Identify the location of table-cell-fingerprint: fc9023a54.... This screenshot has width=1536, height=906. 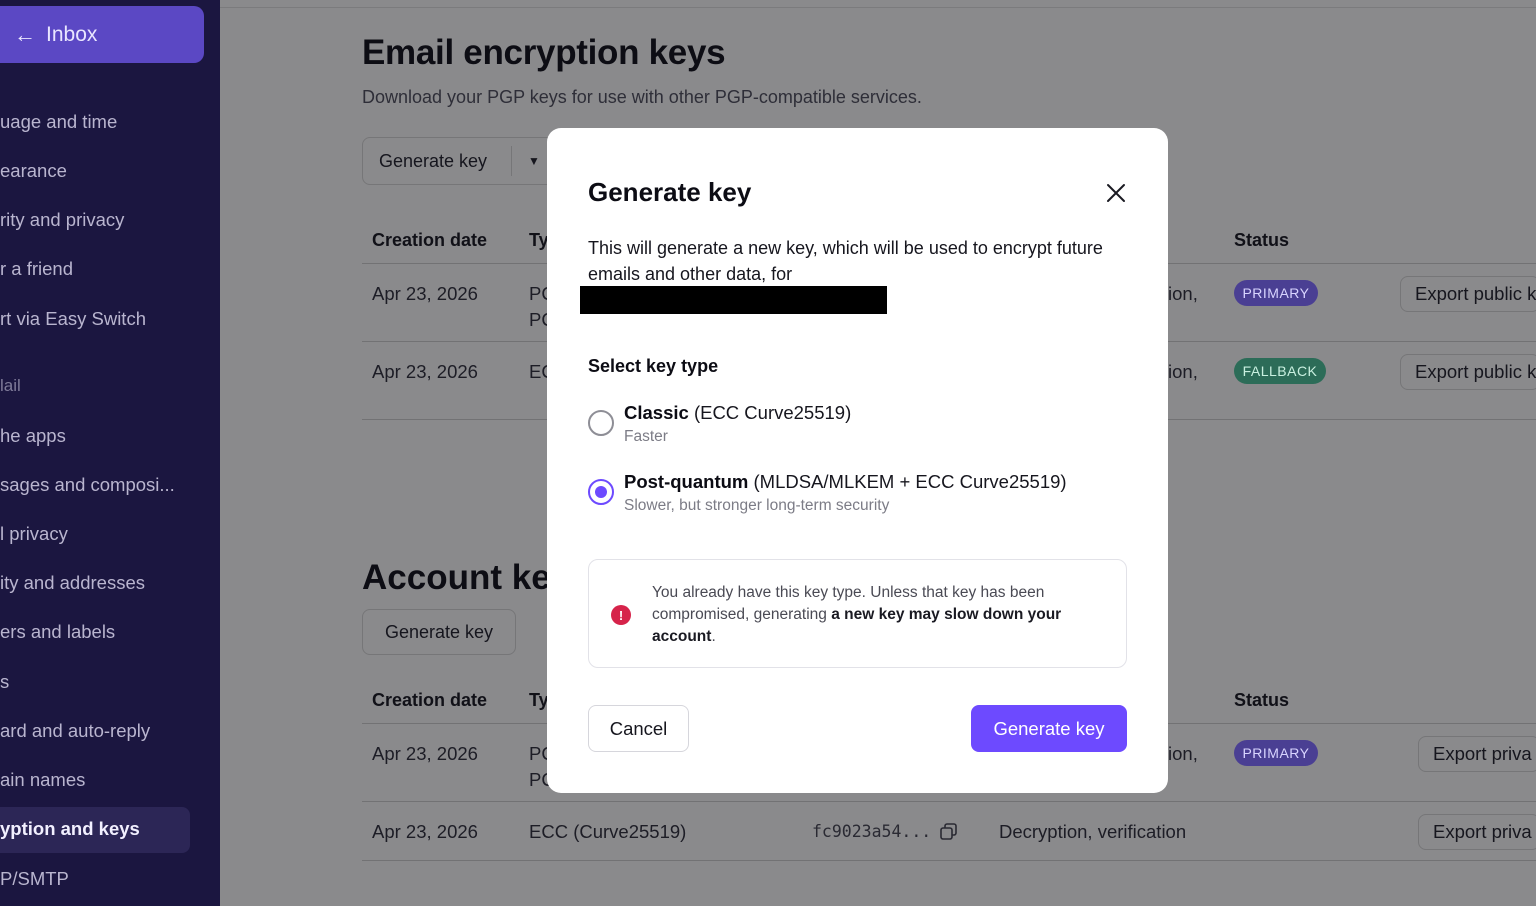
(872, 831).